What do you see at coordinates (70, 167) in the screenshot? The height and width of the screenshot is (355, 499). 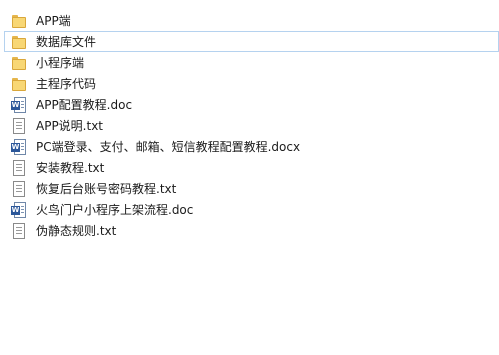 I see `file-item-label: 安装教程.txt` at bounding box center [70, 167].